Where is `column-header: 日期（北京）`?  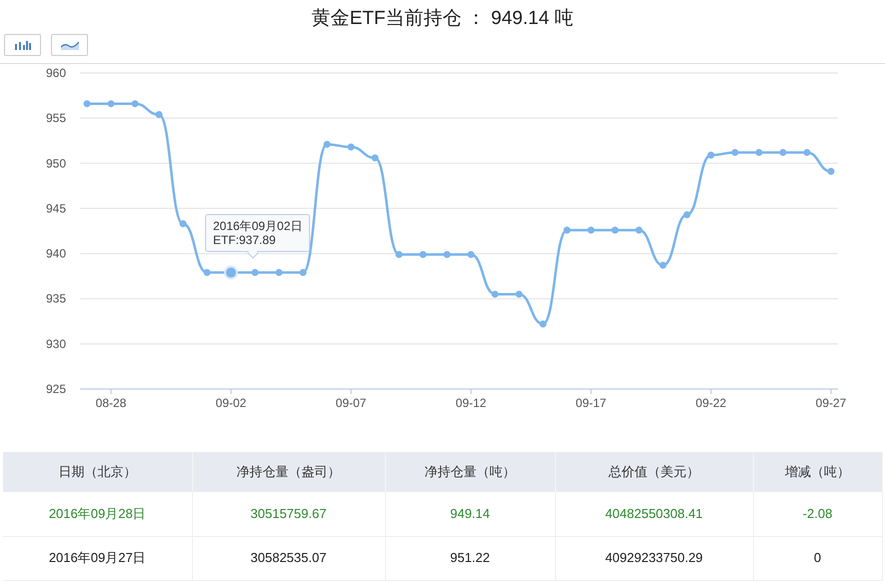
column-header: 日期（北京） is located at coordinates (97, 472).